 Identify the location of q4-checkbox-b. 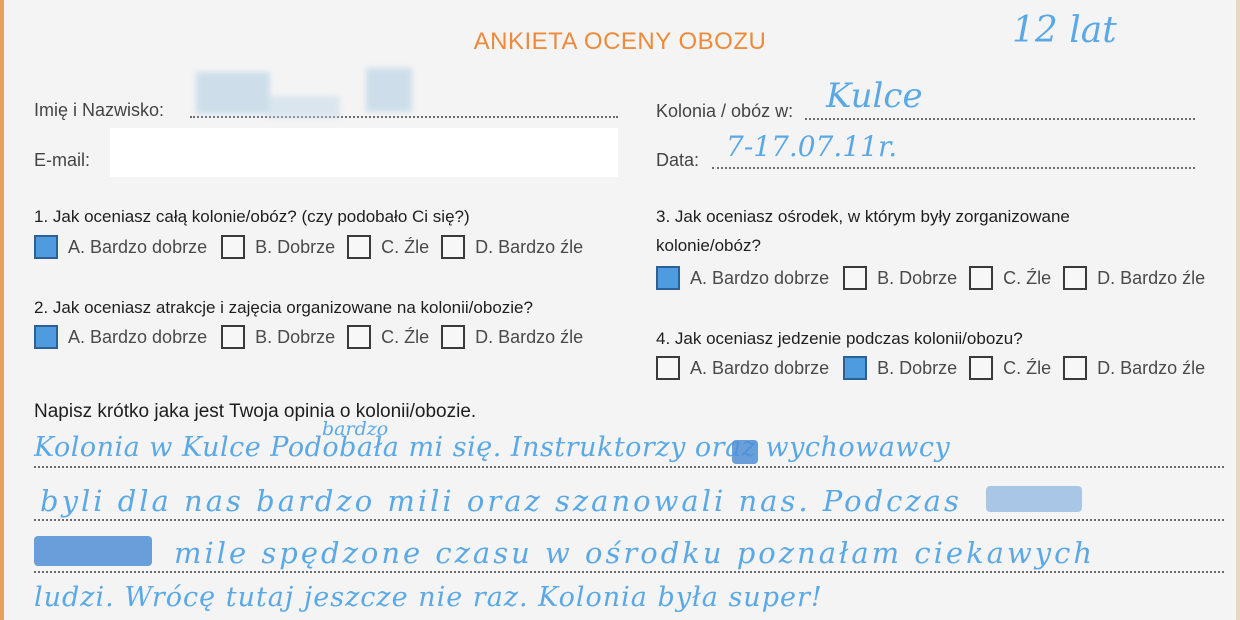
(855, 368).